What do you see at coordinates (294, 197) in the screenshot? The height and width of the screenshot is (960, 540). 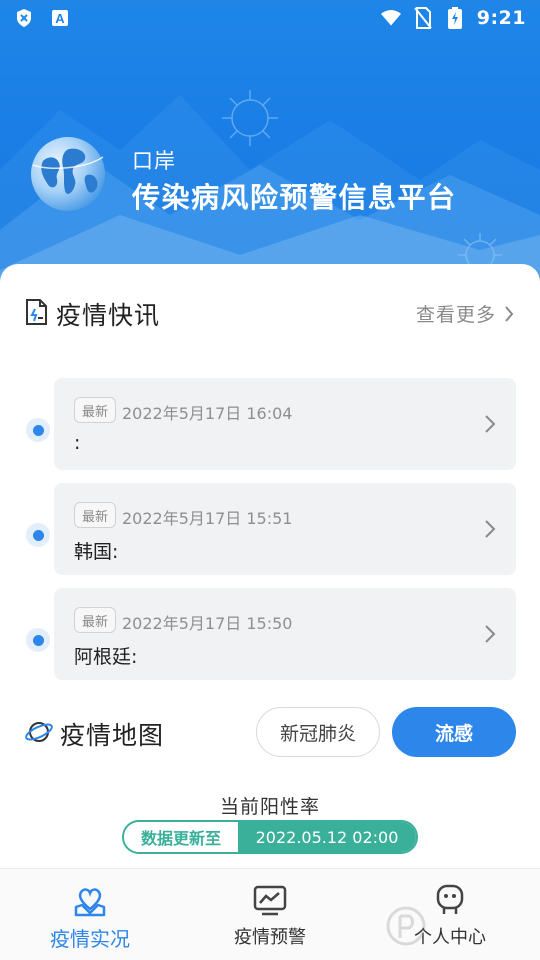 I see `header-title: 传染病风险预警信息平台` at bounding box center [294, 197].